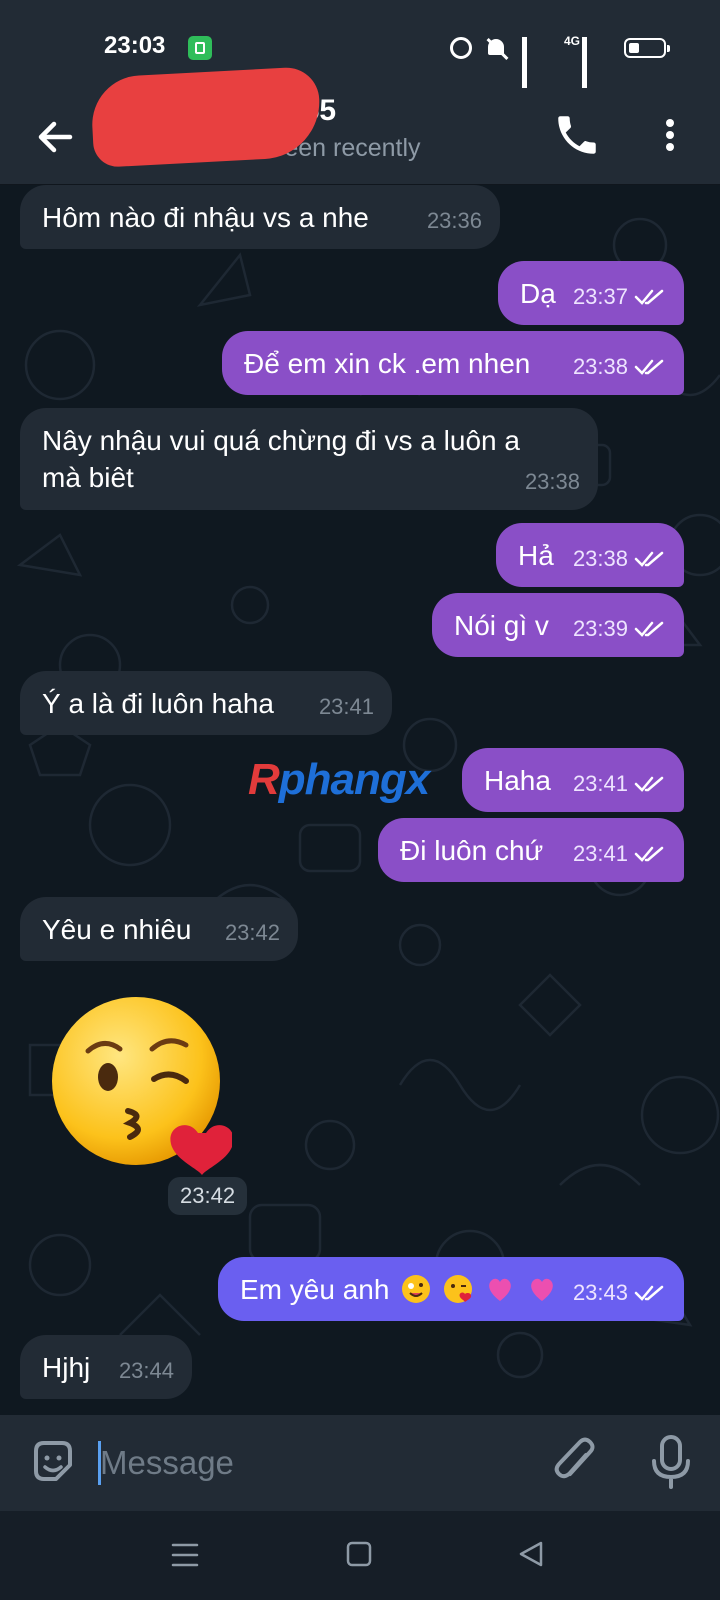 The height and width of the screenshot is (1600, 720). What do you see at coordinates (310, 1463) in the screenshot?
I see `message-input` at bounding box center [310, 1463].